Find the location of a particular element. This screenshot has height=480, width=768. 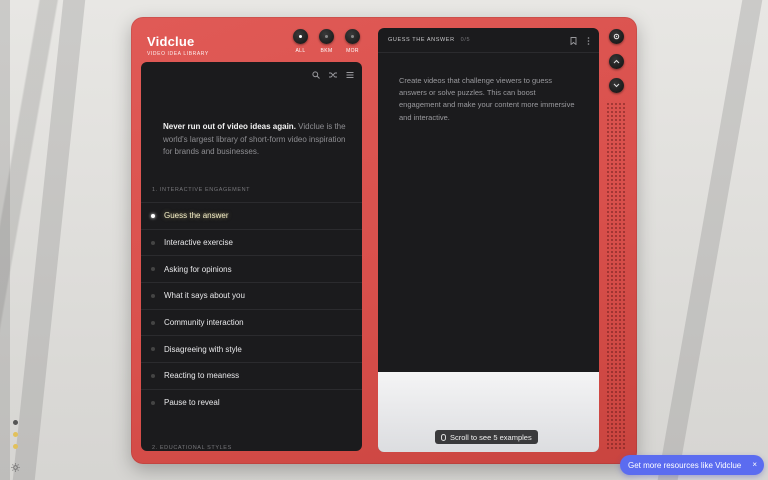

intro-bold: Never run out of video ideas again. is located at coordinates (229, 126).